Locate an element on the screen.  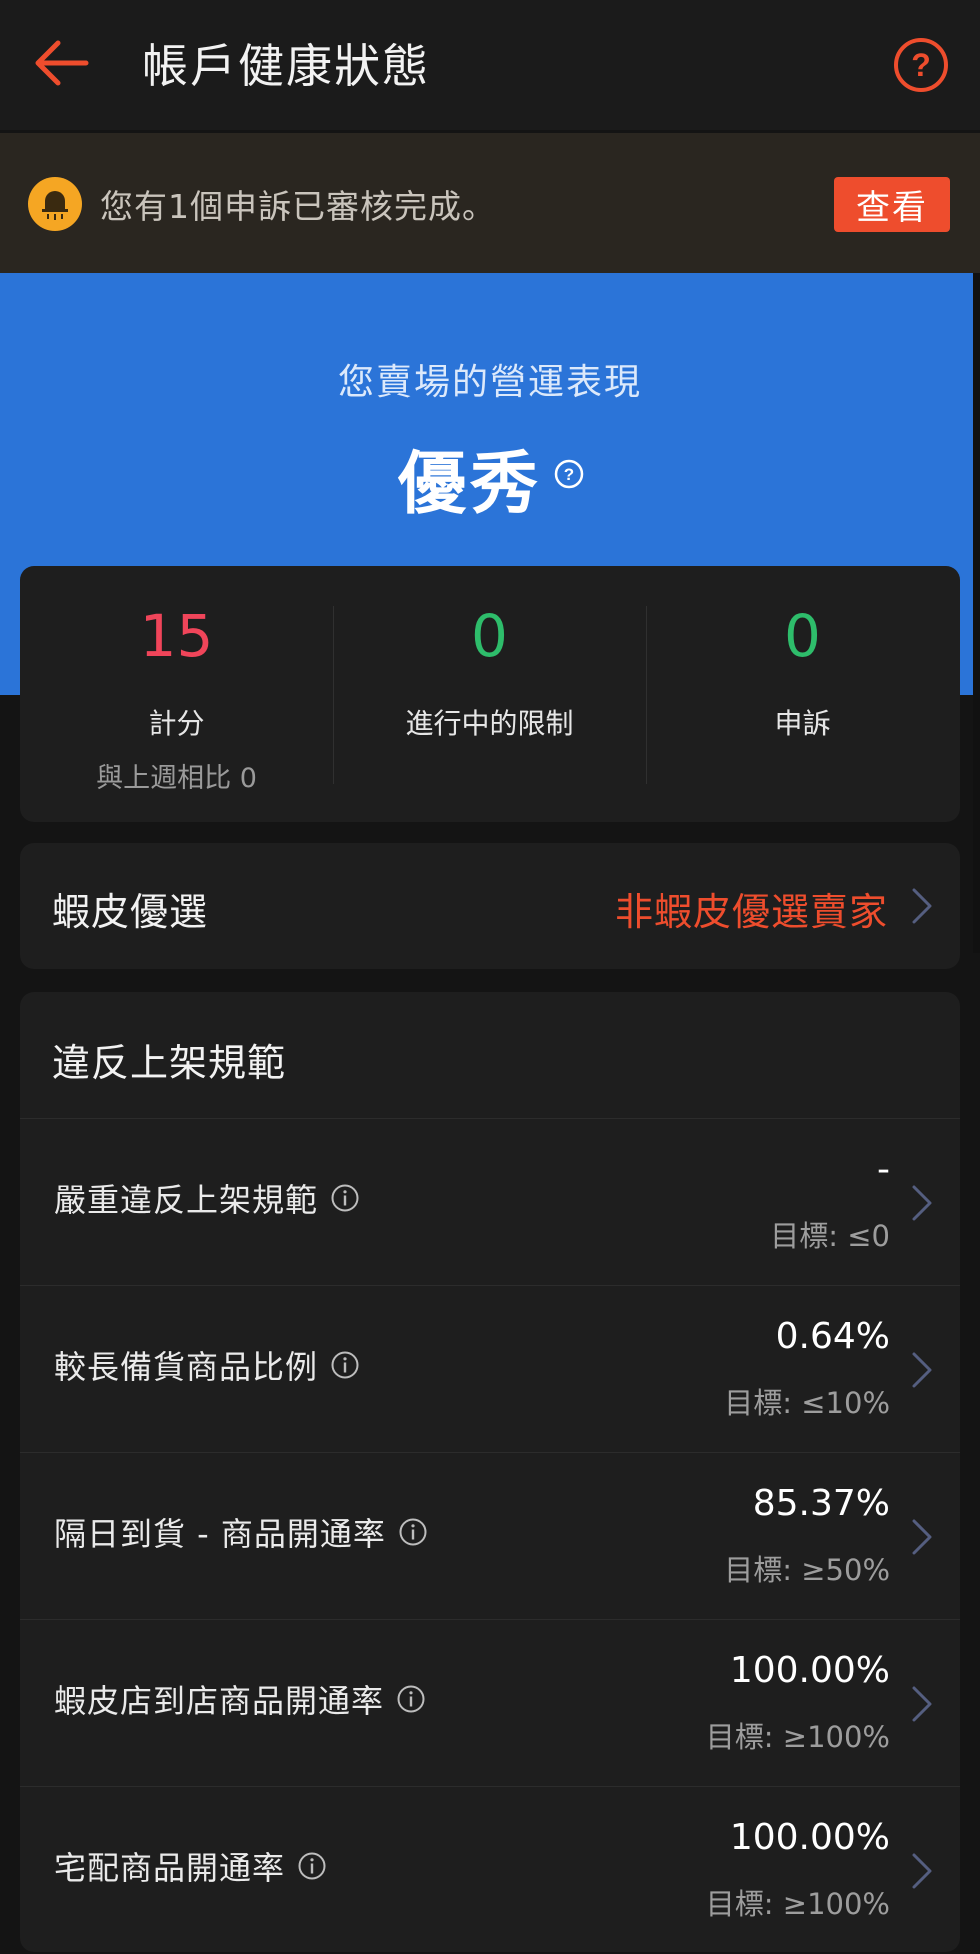
back-button is located at coordinates (61, 63).